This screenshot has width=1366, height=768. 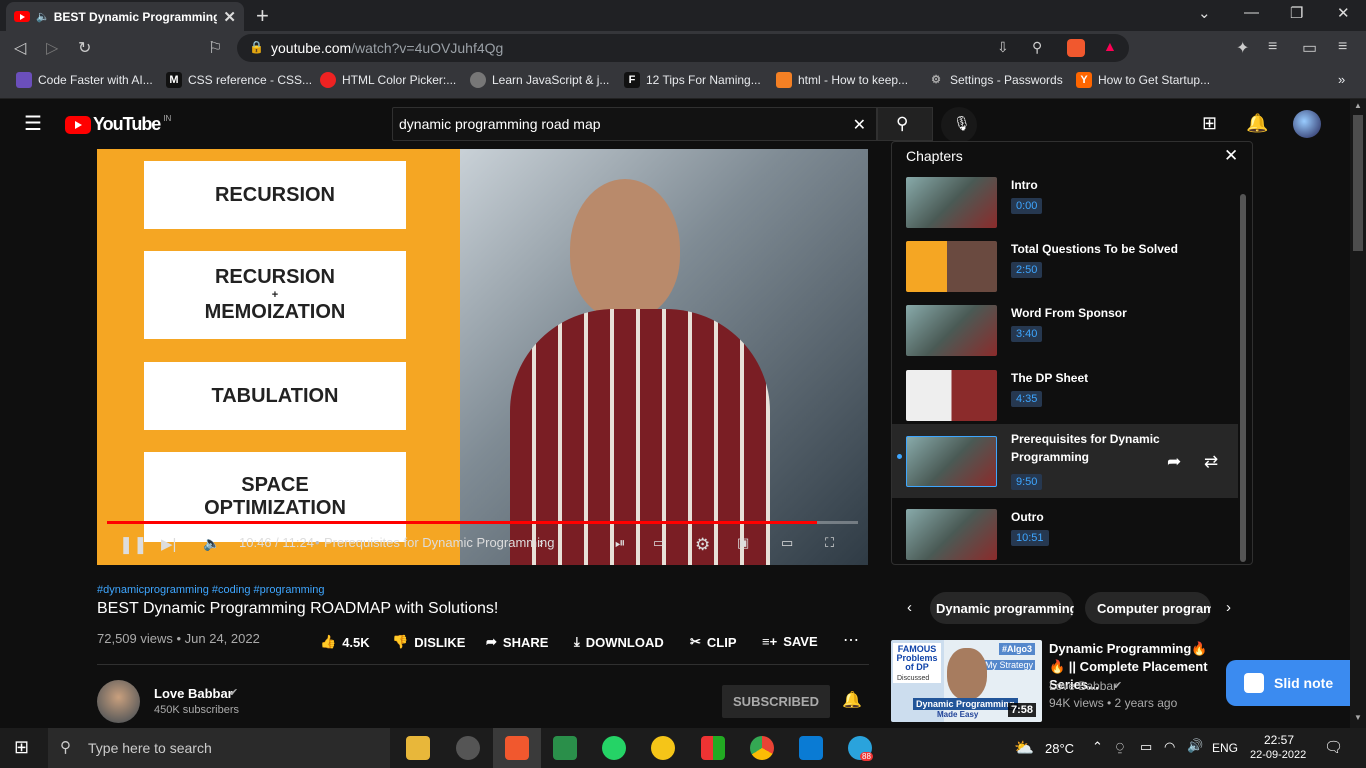 What do you see at coordinates (1333, 747) in the screenshot?
I see `notification-center-icon: 🗨` at bounding box center [1333, 747].